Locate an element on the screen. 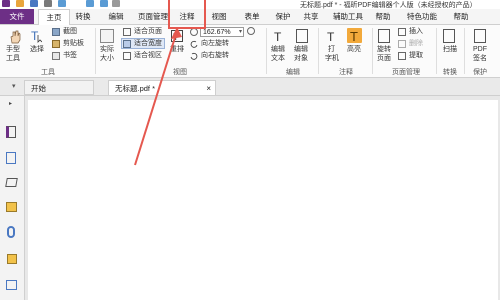 The height and width of the screenshot is (300, 500). typewriter-icon: T is located at coordinates (332, 36).